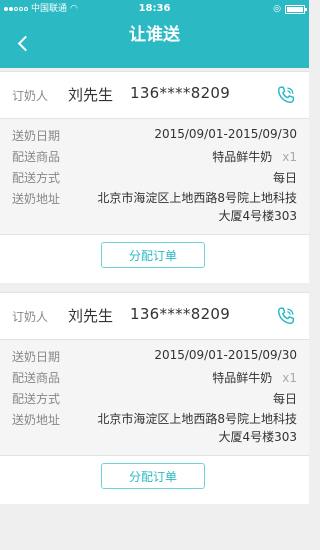  Describe the element at coordinates (277, 9) in the screenshot. I see `orientation-lock-icon: ◎` at that location.